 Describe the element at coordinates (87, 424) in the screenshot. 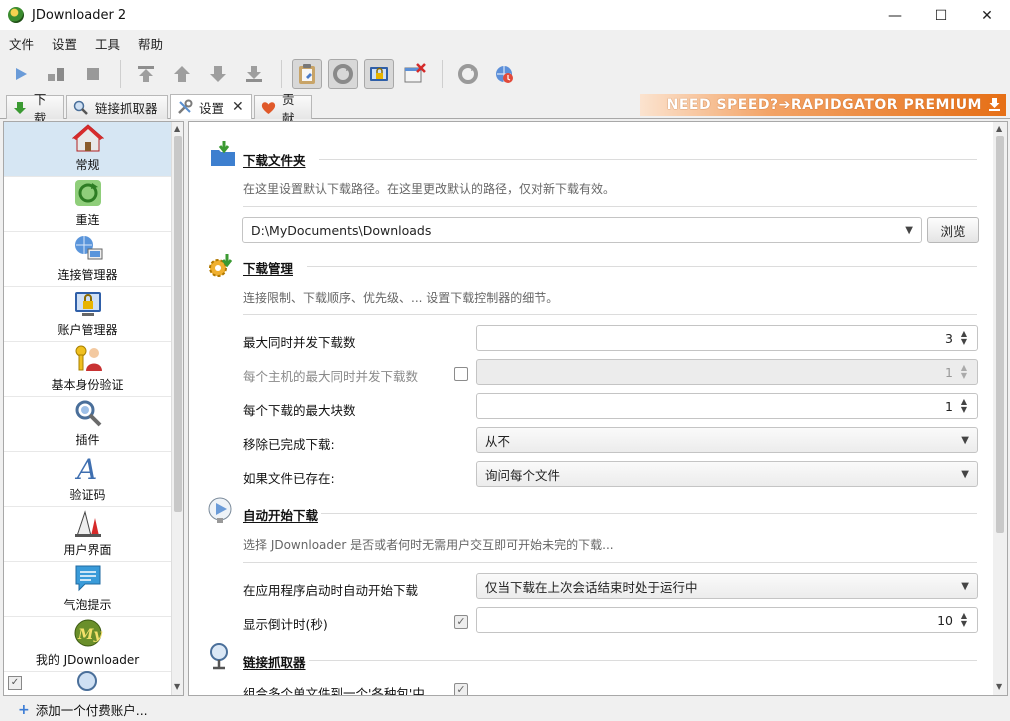

I see `sidebar-item-plugins: 插件` at that location.